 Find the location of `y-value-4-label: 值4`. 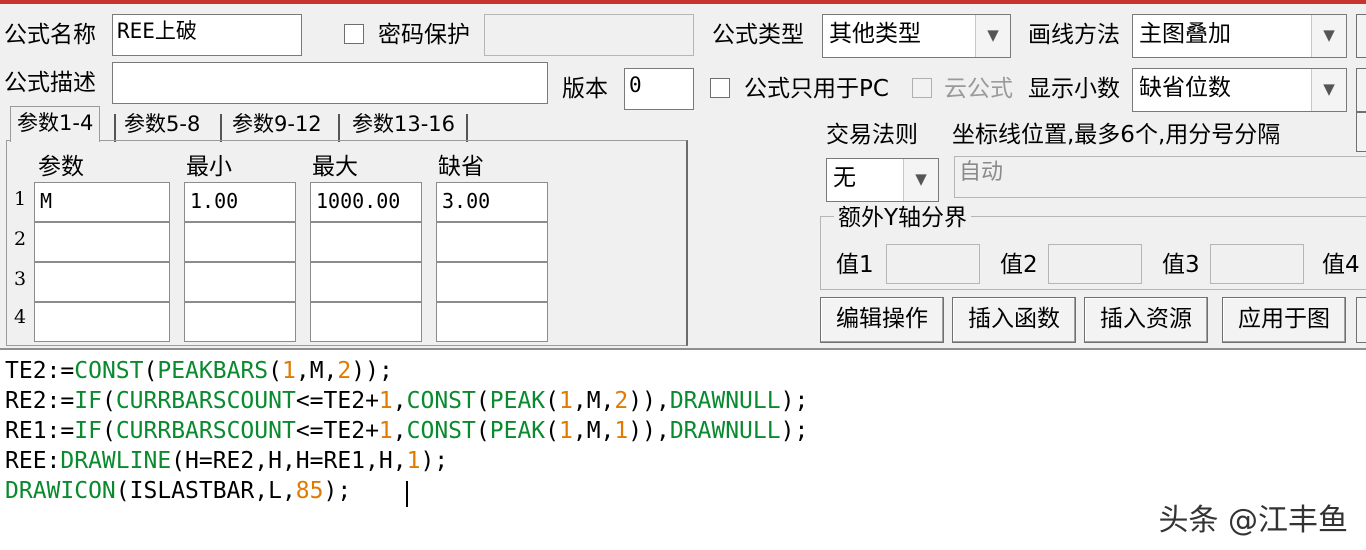

y-value-4-label: 值4 is located at coordinates (1341, 265).